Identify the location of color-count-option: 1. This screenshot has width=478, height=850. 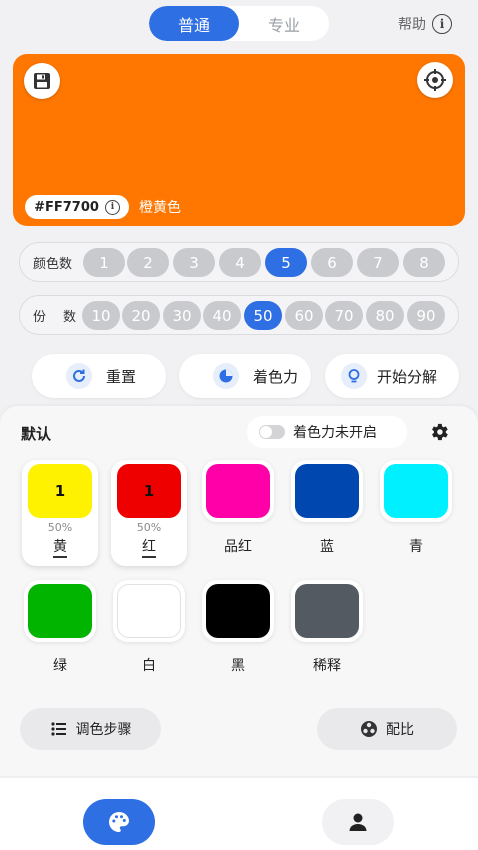
(104, 262).